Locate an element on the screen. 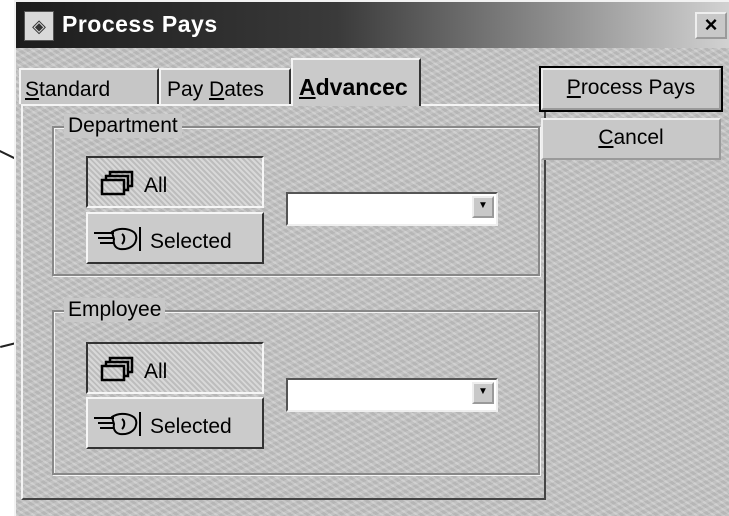 Image resolution: width=729 pixels, height=516 pixels. tab-pay-dates: Pay Dates is located at coordinates (225, 86).